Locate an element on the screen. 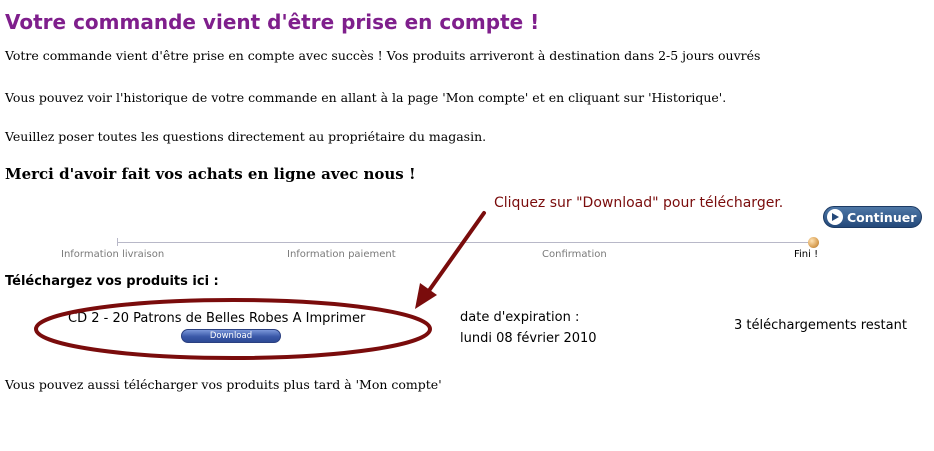 The height and width of the screenshot is (451, 934). arrow-right-icon is located at coordinates (835, 217).